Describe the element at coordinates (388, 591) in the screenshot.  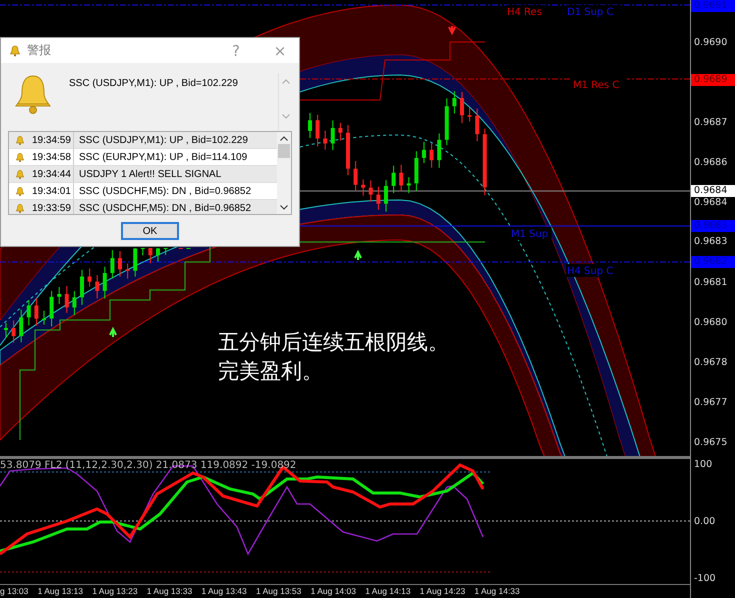
I see `time-label: 1 Aug 14:13` at that location.